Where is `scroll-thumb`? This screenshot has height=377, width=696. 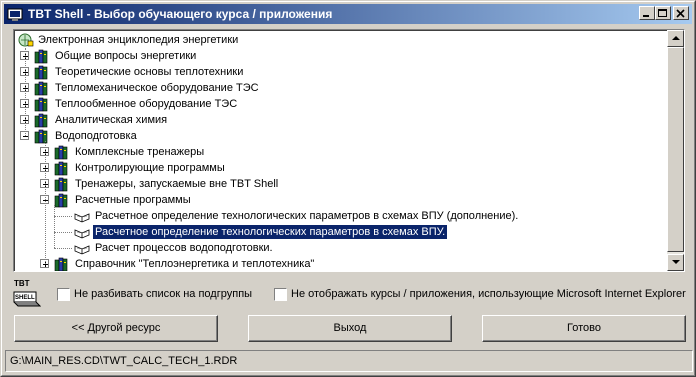
scroll-thumb is located at coordinates (675, 149).